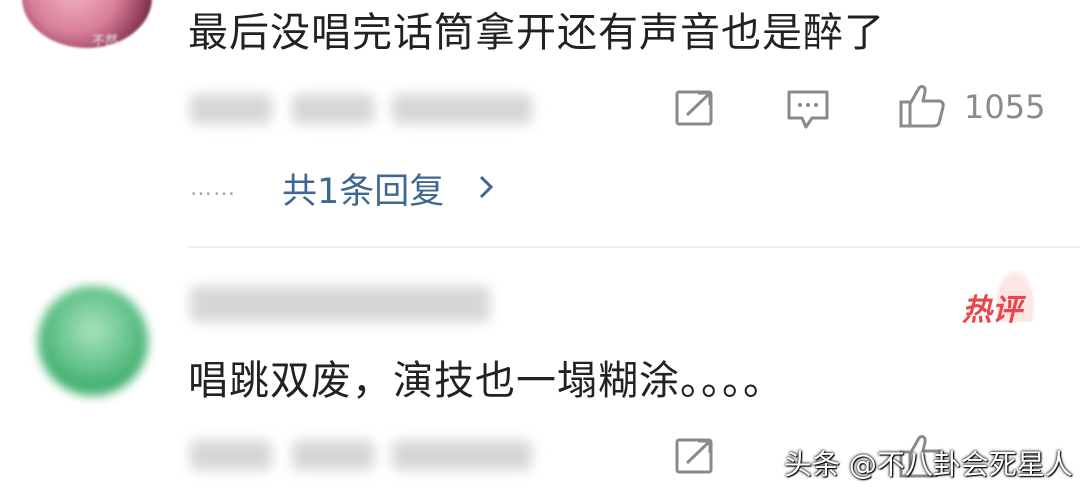 The height and width of the screenshot is (492, 1080). I want to click on comment-text: 最后没唱完话筒拿开还有声音也是醉了, so click(536, 33).